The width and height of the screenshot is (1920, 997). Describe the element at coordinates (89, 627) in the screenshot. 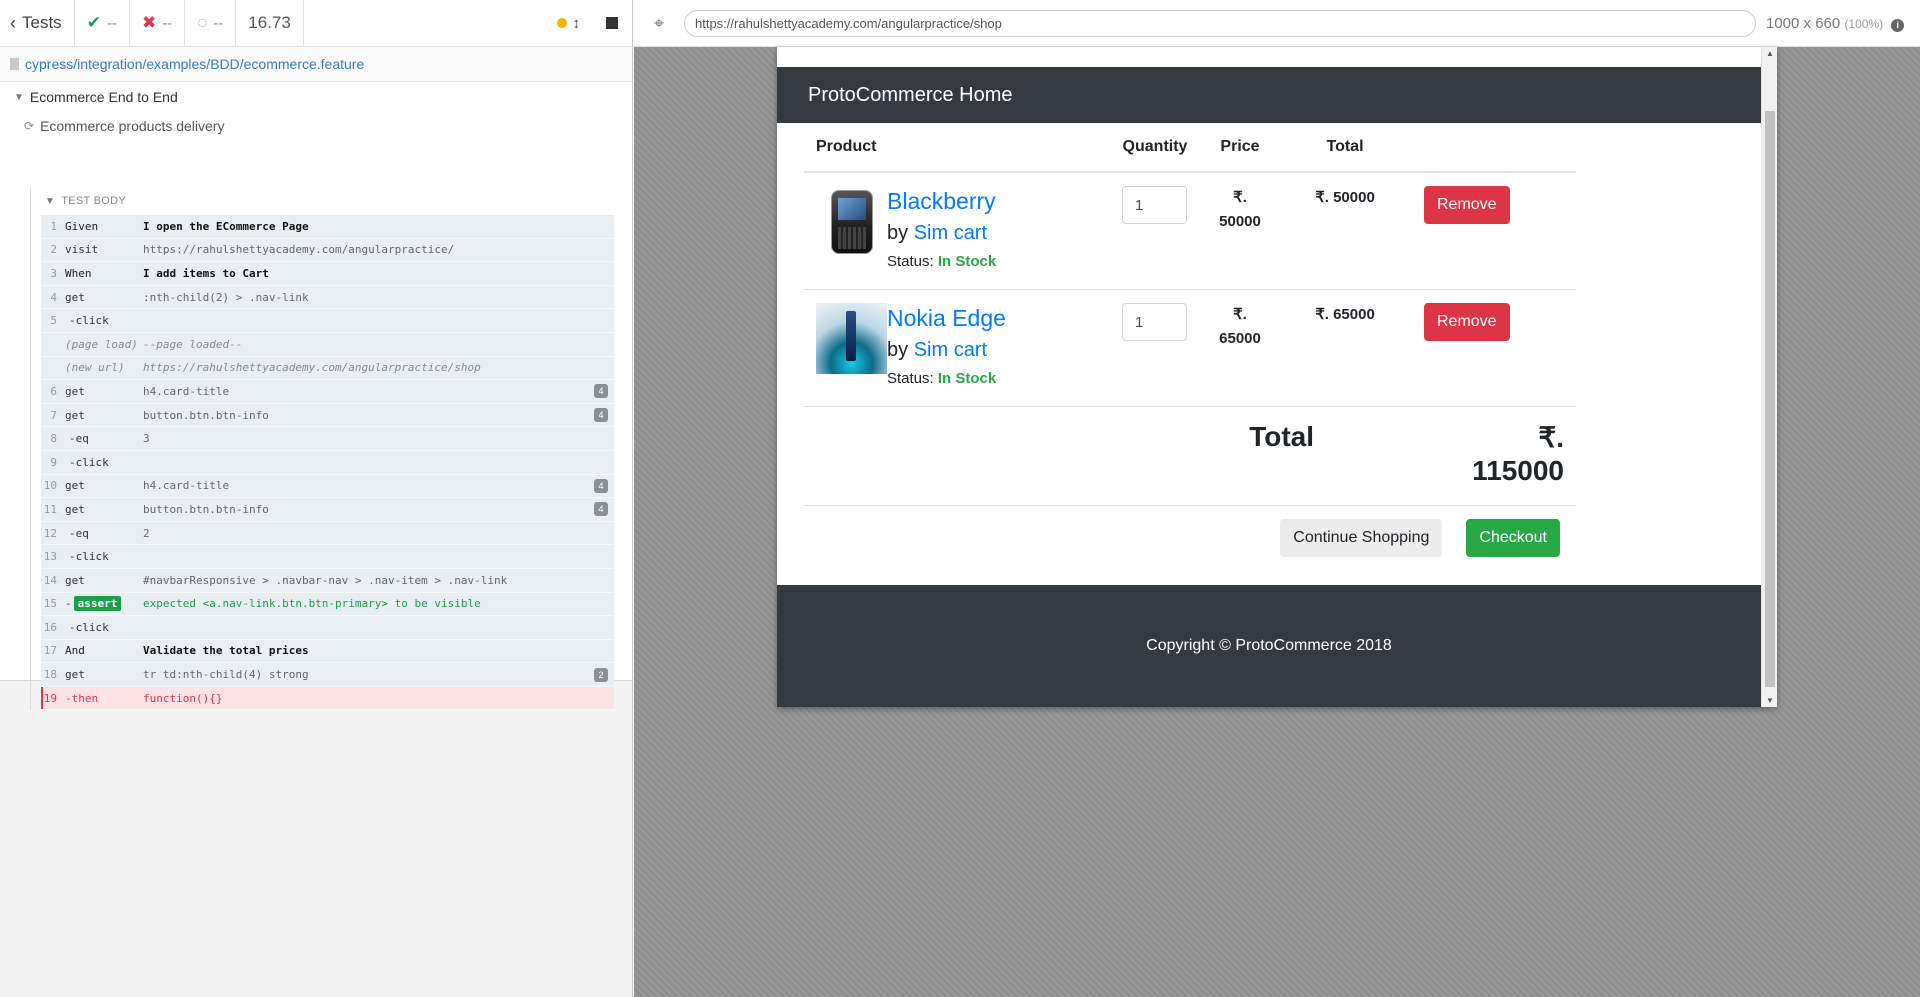

I see `command-name: -click` at that location.